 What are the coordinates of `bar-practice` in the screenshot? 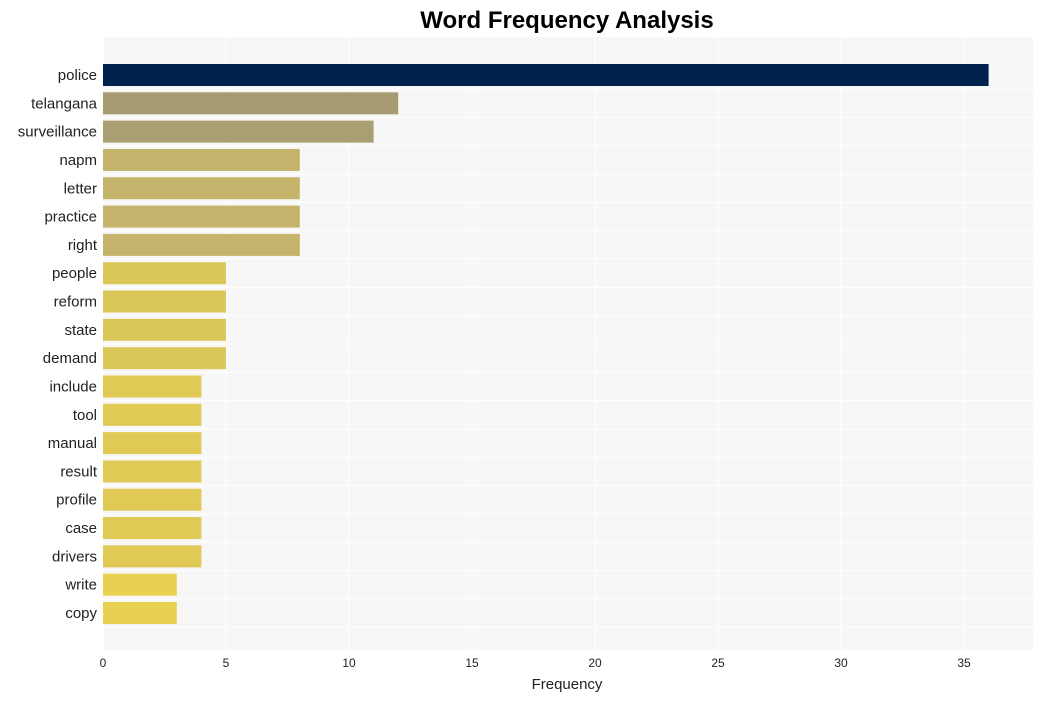 It's located at (201, 216).